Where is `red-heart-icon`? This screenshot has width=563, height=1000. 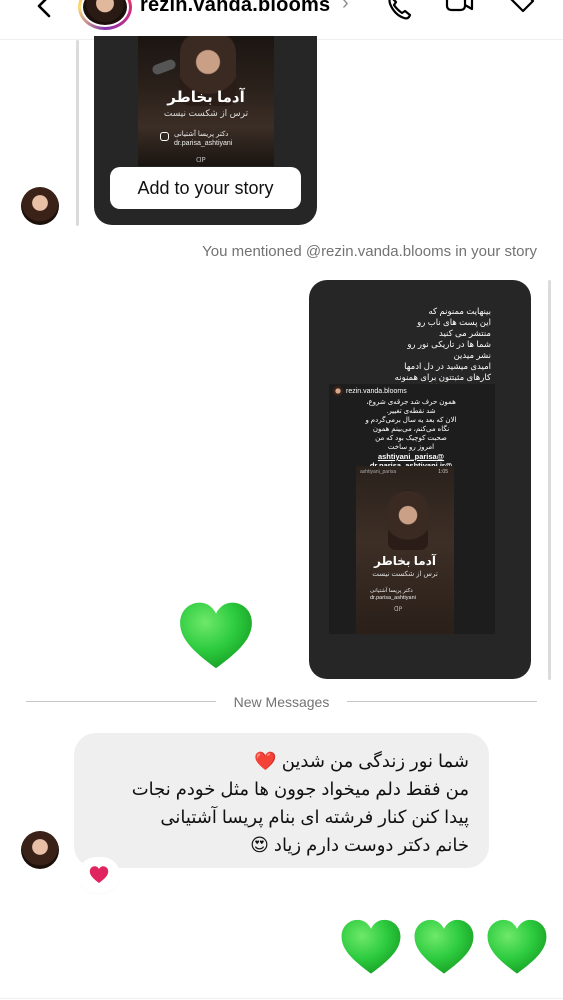
red-heart-icon is located at coordinates (99, 874).